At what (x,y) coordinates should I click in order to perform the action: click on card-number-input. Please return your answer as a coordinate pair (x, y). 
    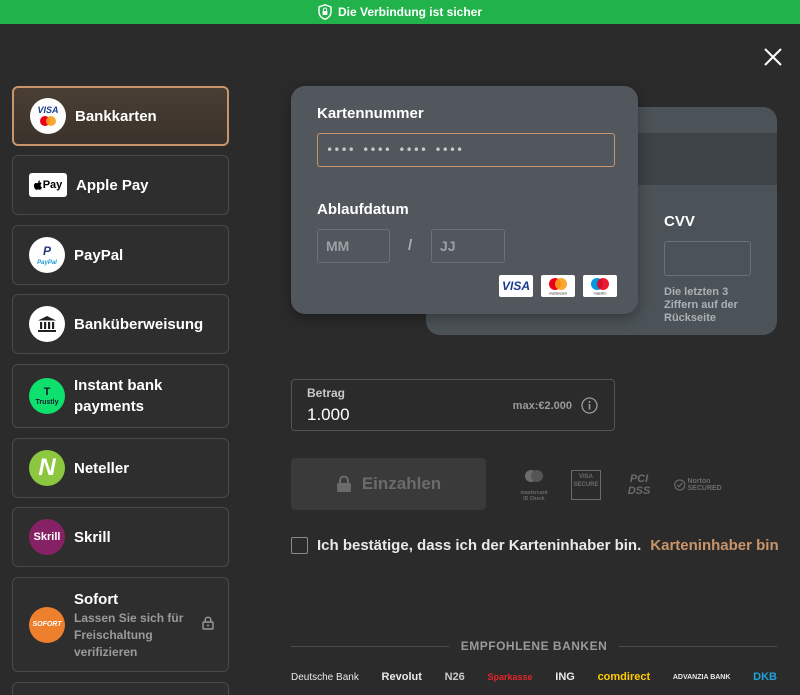
    Looking at the image, I should click on (466, 150).